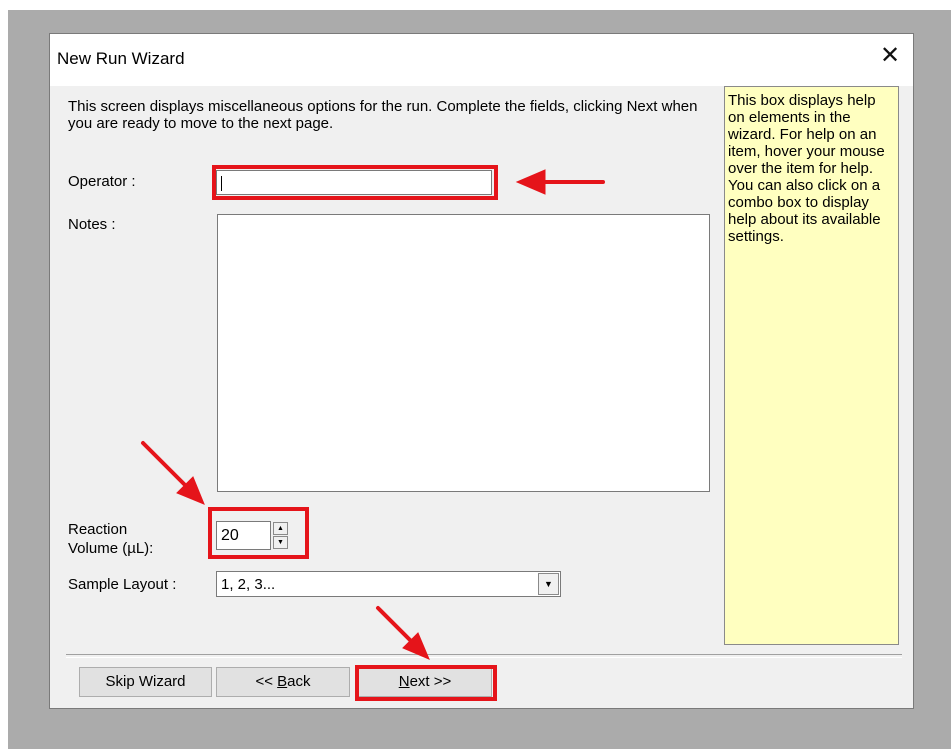 This screenshot has height=749, width=951. I want to click on chevron-down-icon: ▼, so click(548, 584).